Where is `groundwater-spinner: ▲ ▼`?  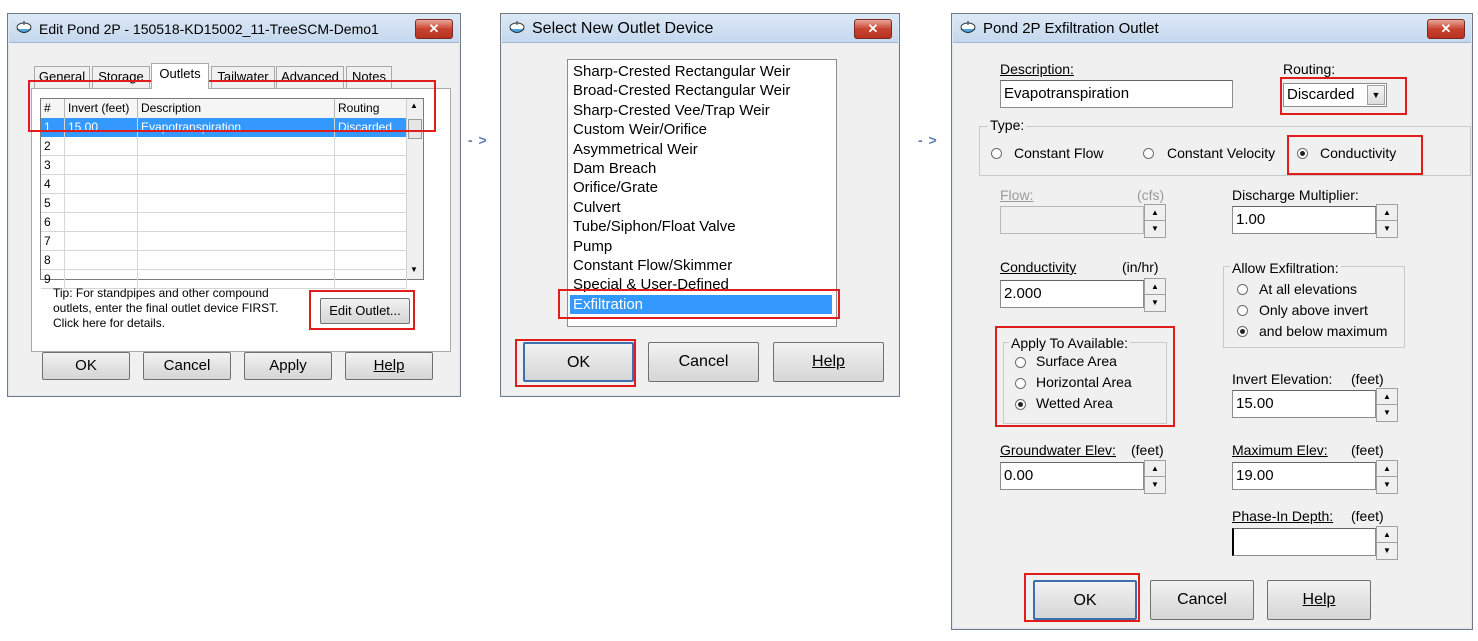 groundwater-spinner: ▲ ▼ is located at coordinates (1155, 477).